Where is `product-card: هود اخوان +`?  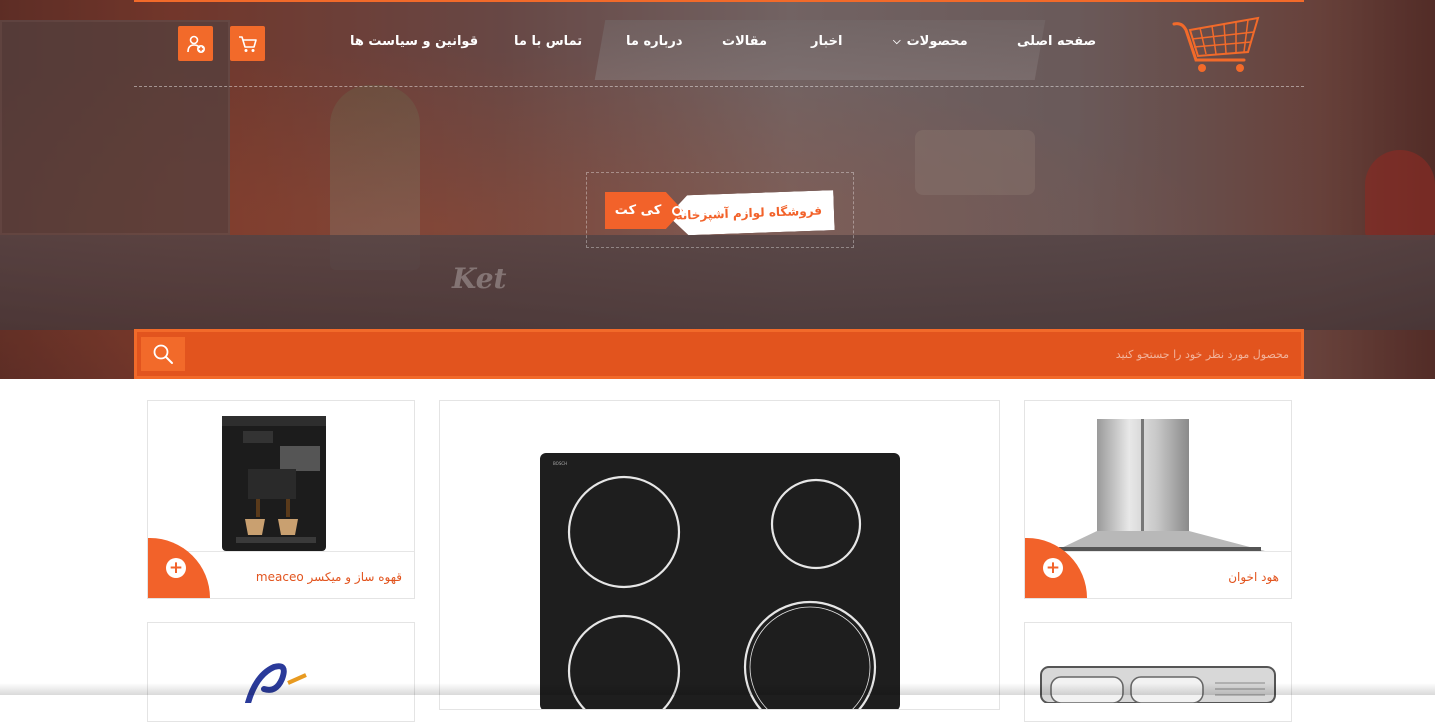
product-card: هود اخوان + is located at coordinates (1158, 499).